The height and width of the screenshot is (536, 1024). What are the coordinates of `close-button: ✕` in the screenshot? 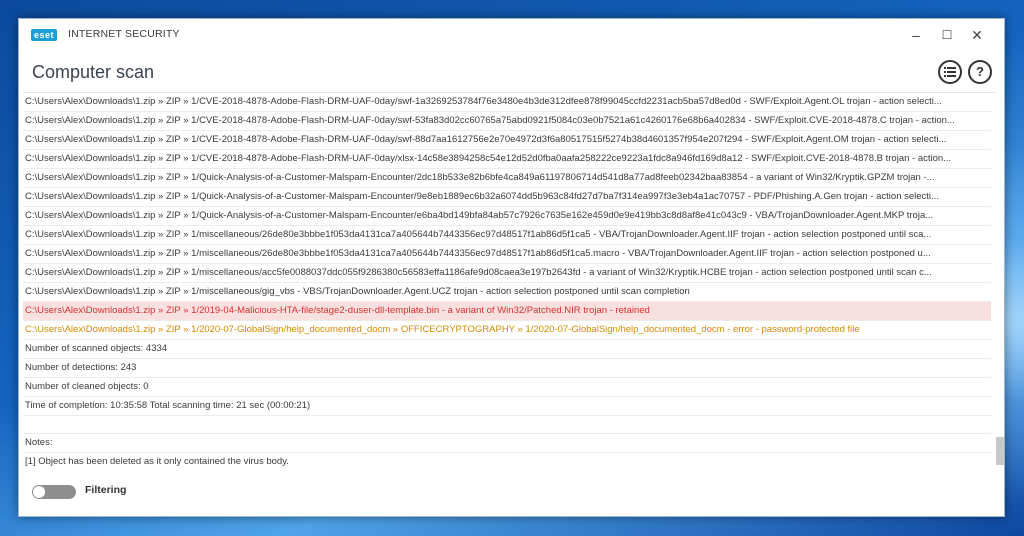 It's located at (977, 35).